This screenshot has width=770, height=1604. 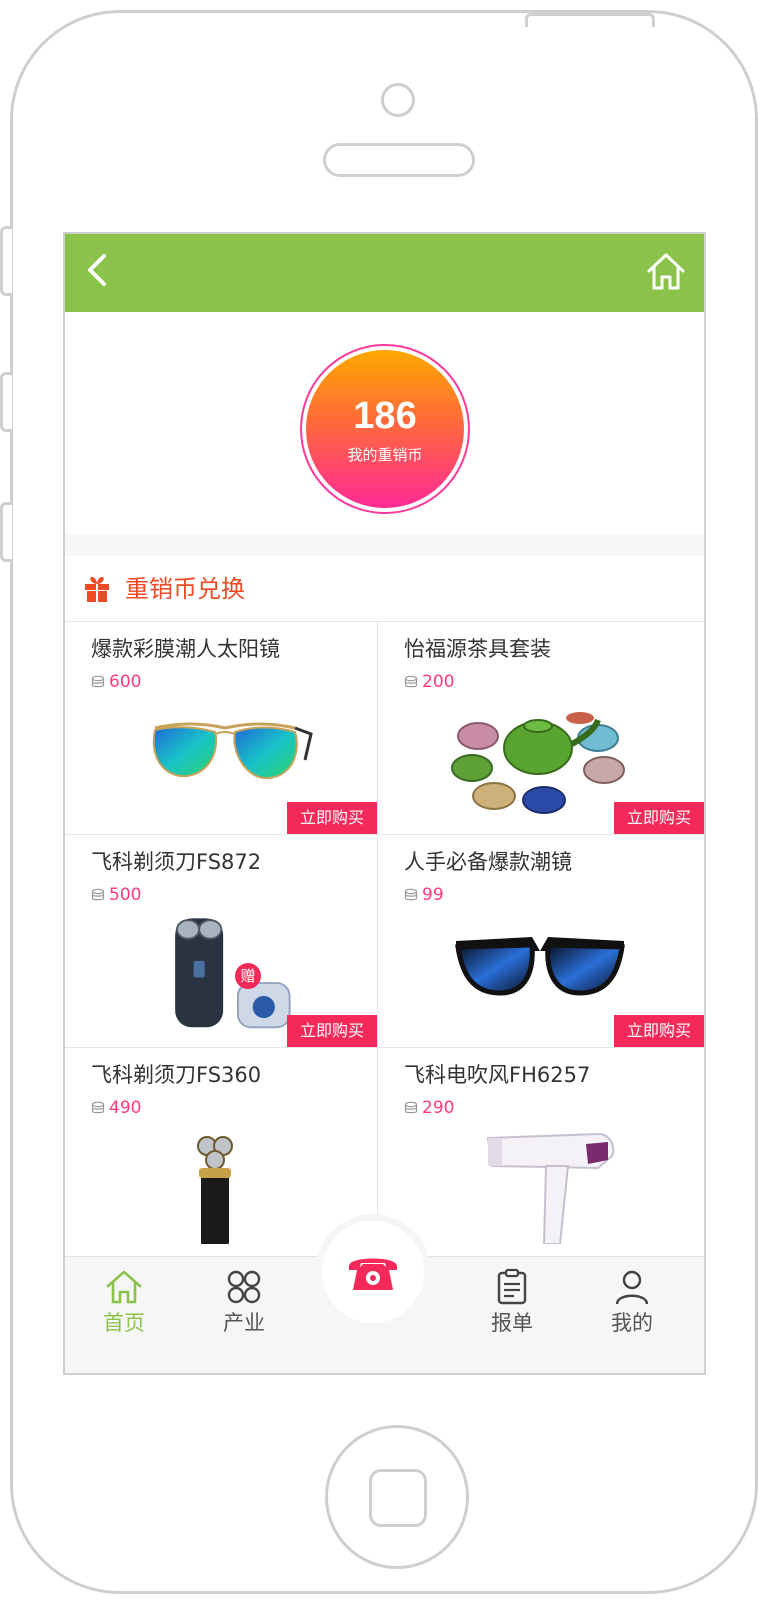 I want to click on tab-label: 报单, so click(x=512, y=1323).